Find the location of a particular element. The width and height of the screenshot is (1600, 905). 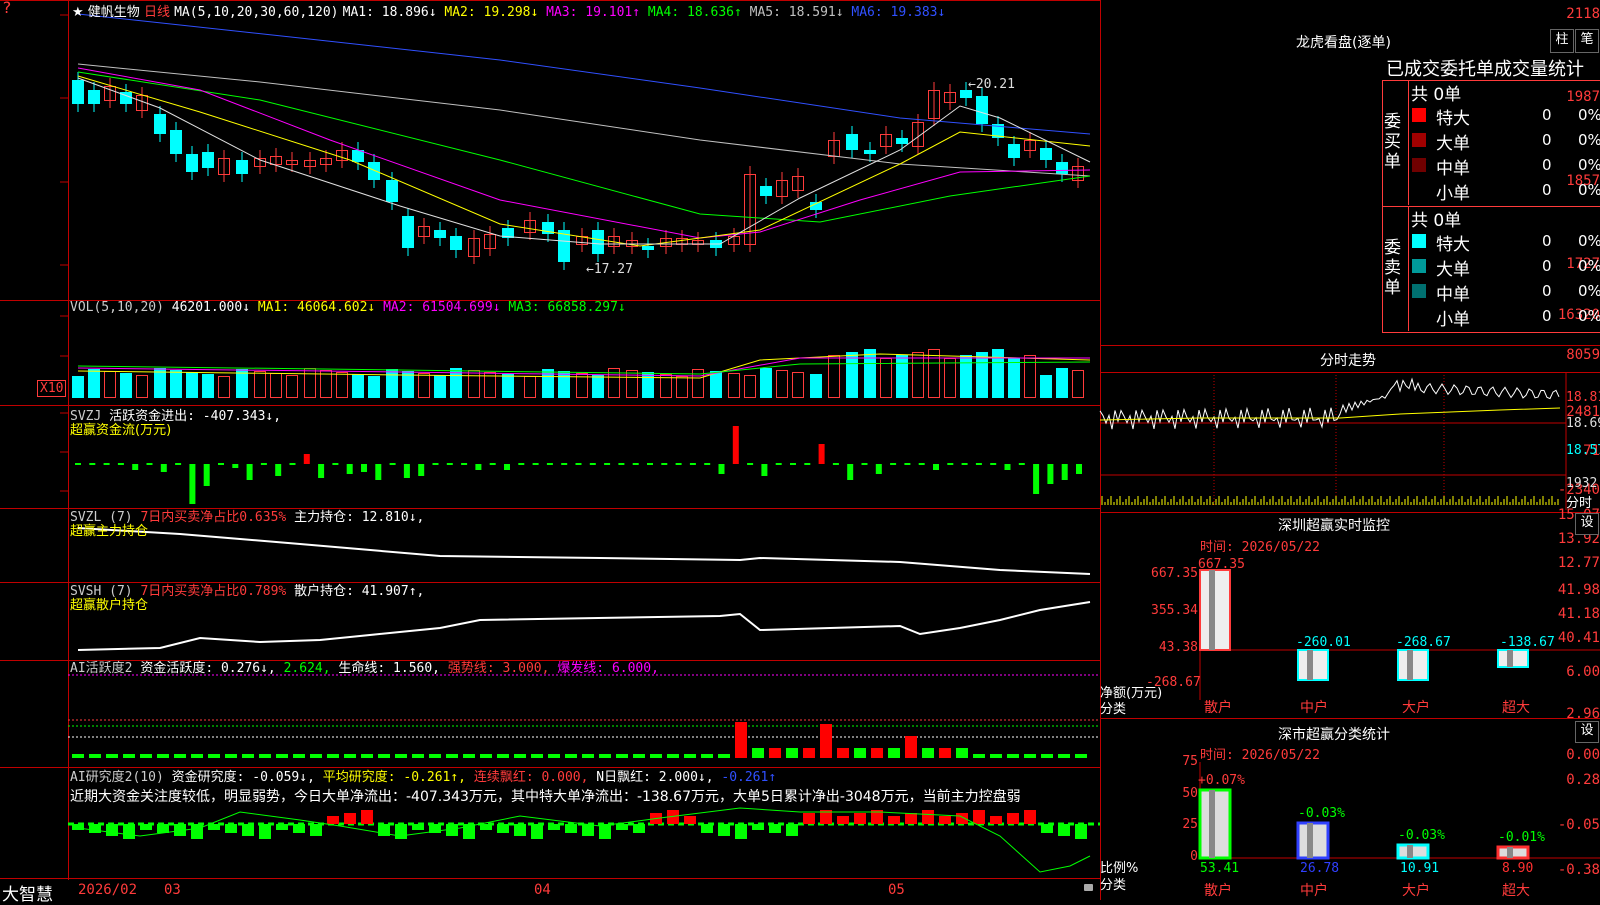

classify-category: 散户 is located at coordinates (1218, 890).